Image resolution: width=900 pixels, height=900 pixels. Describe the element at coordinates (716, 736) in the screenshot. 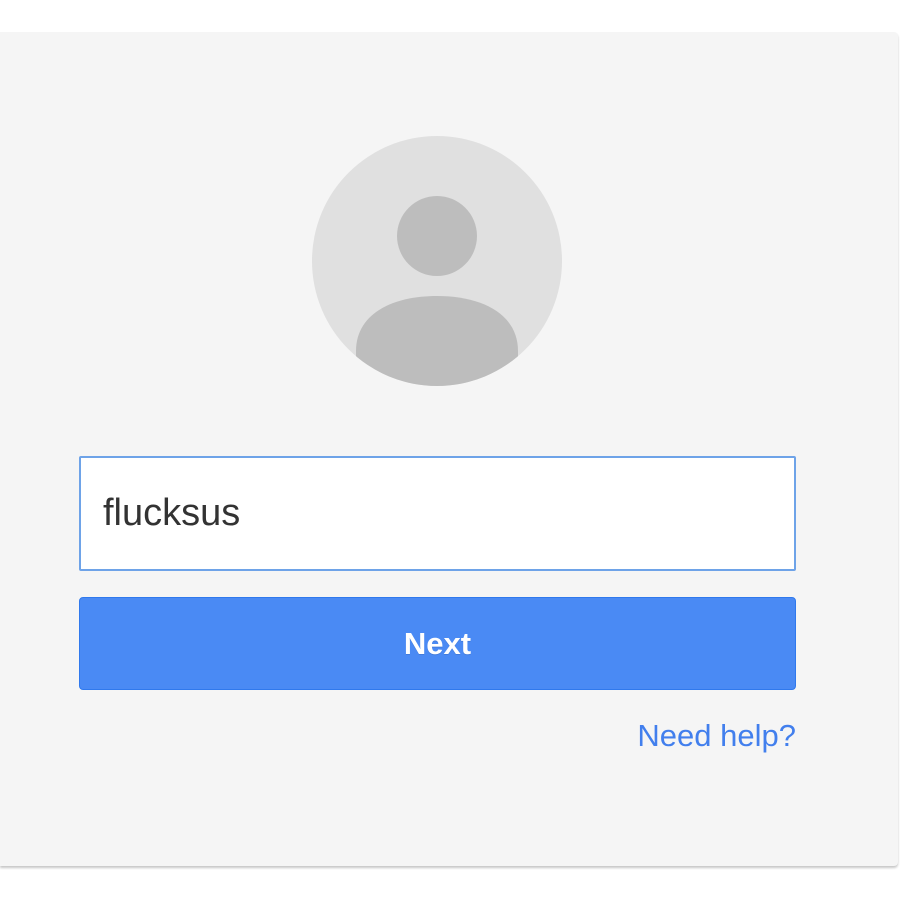

I see `need-help-link: Need help?` at that location.